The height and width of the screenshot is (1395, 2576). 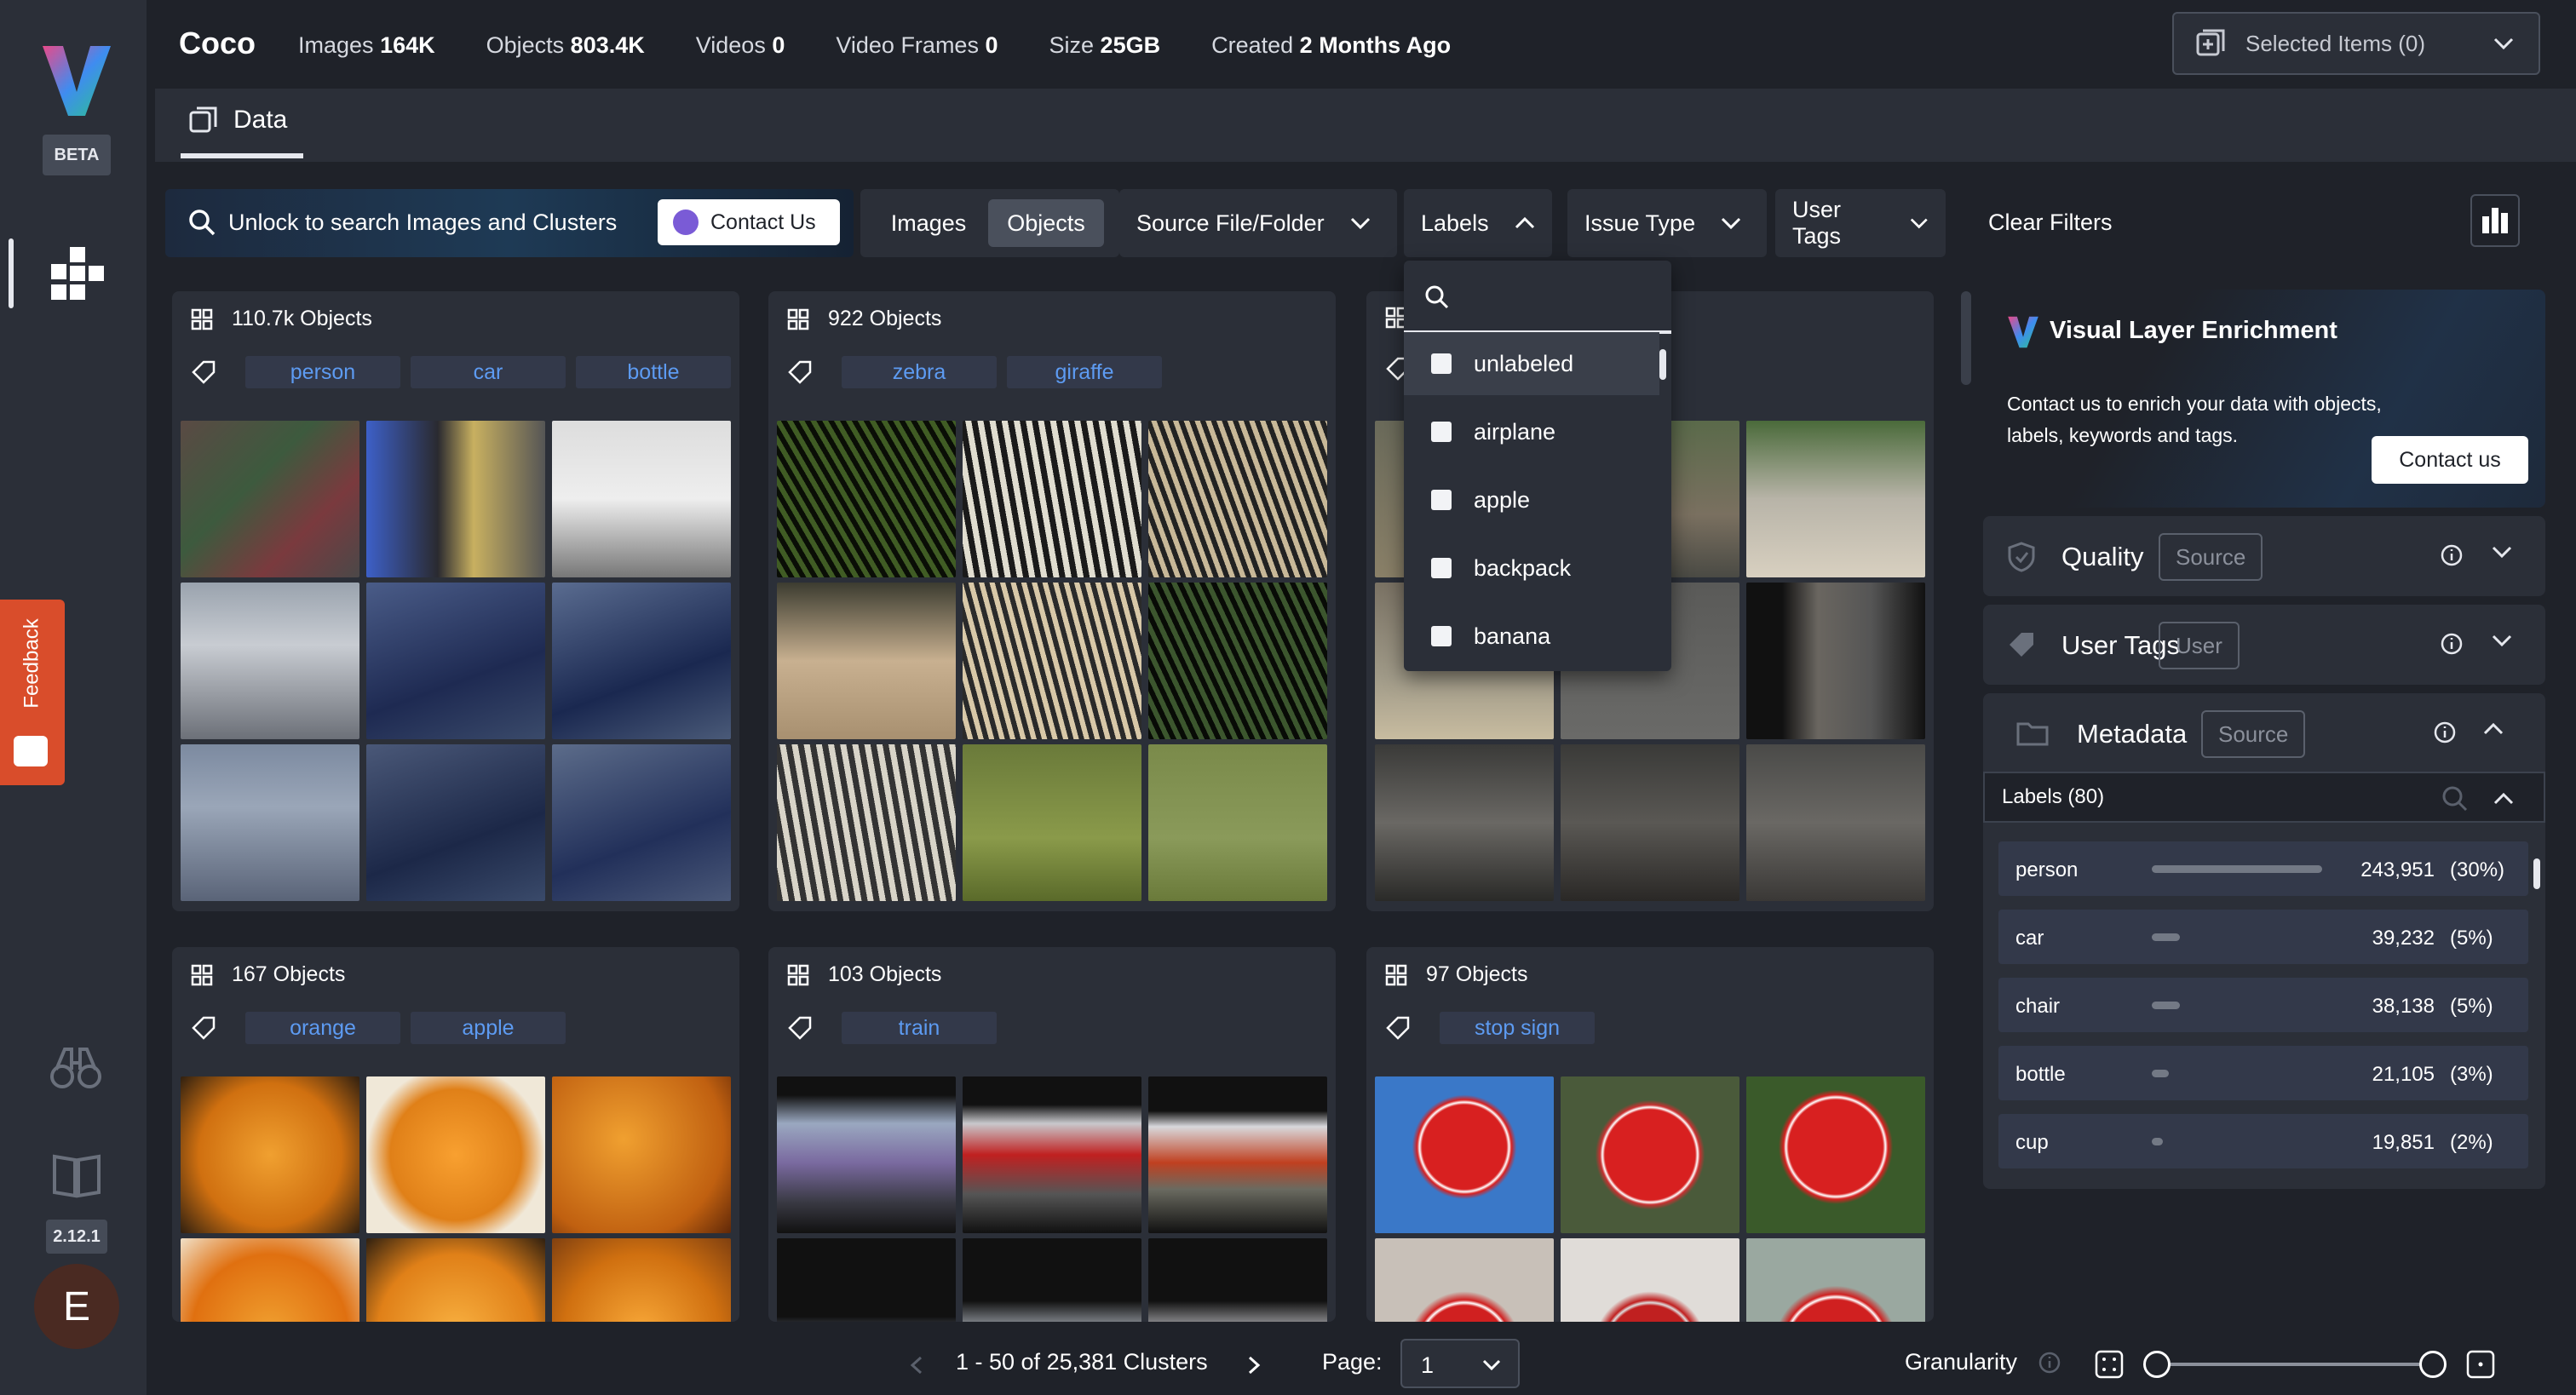 I want to click on label-stat-row: chair 38,138 (5%), so click(x=2263, y=1005).